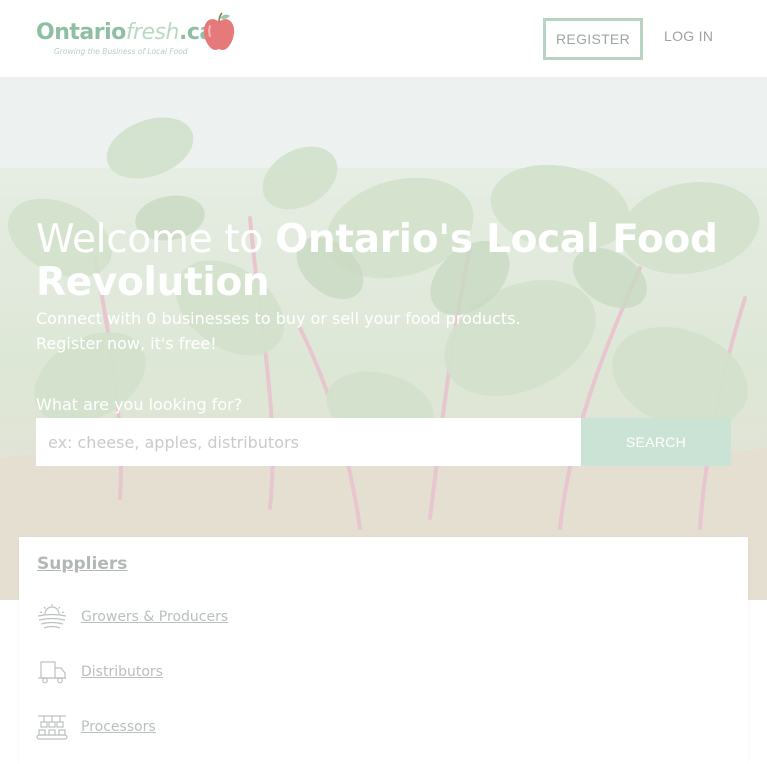 Image resolution: width=767 pixels, height=764 pixels. I want to click on logo-tagline: Growing the Business of Local Food, so click(121, 51).